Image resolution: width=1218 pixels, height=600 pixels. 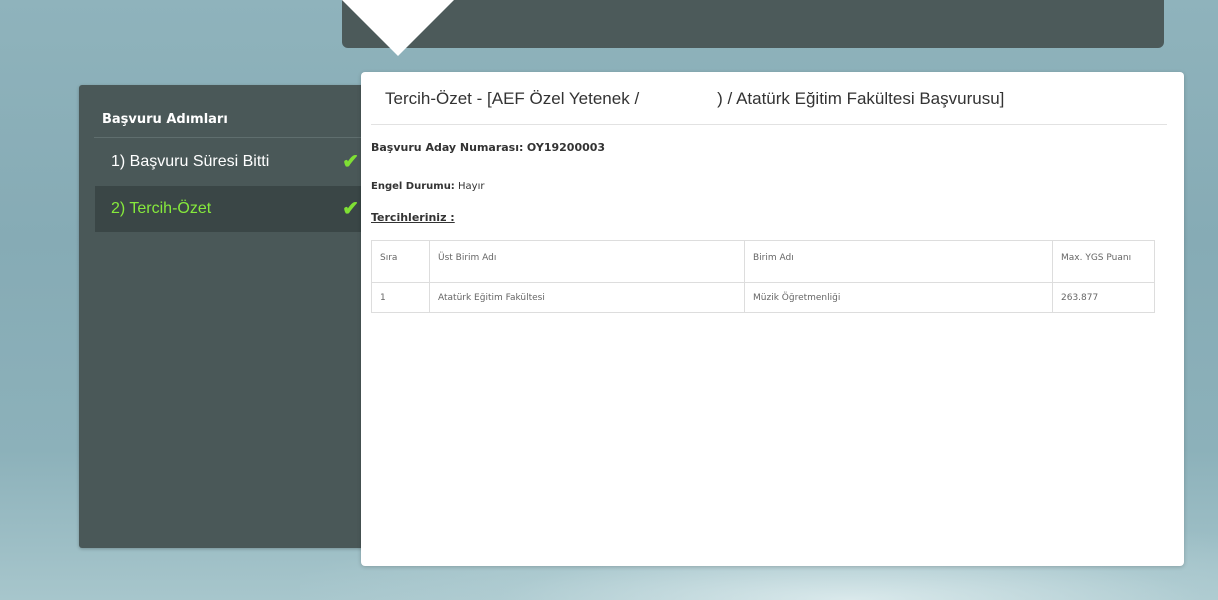 What do you see at coordinates (1103, 261) in the screenshot?
I see `header-max-ygs: Max. YGS Puanı` at bounding box center [1103, 261].